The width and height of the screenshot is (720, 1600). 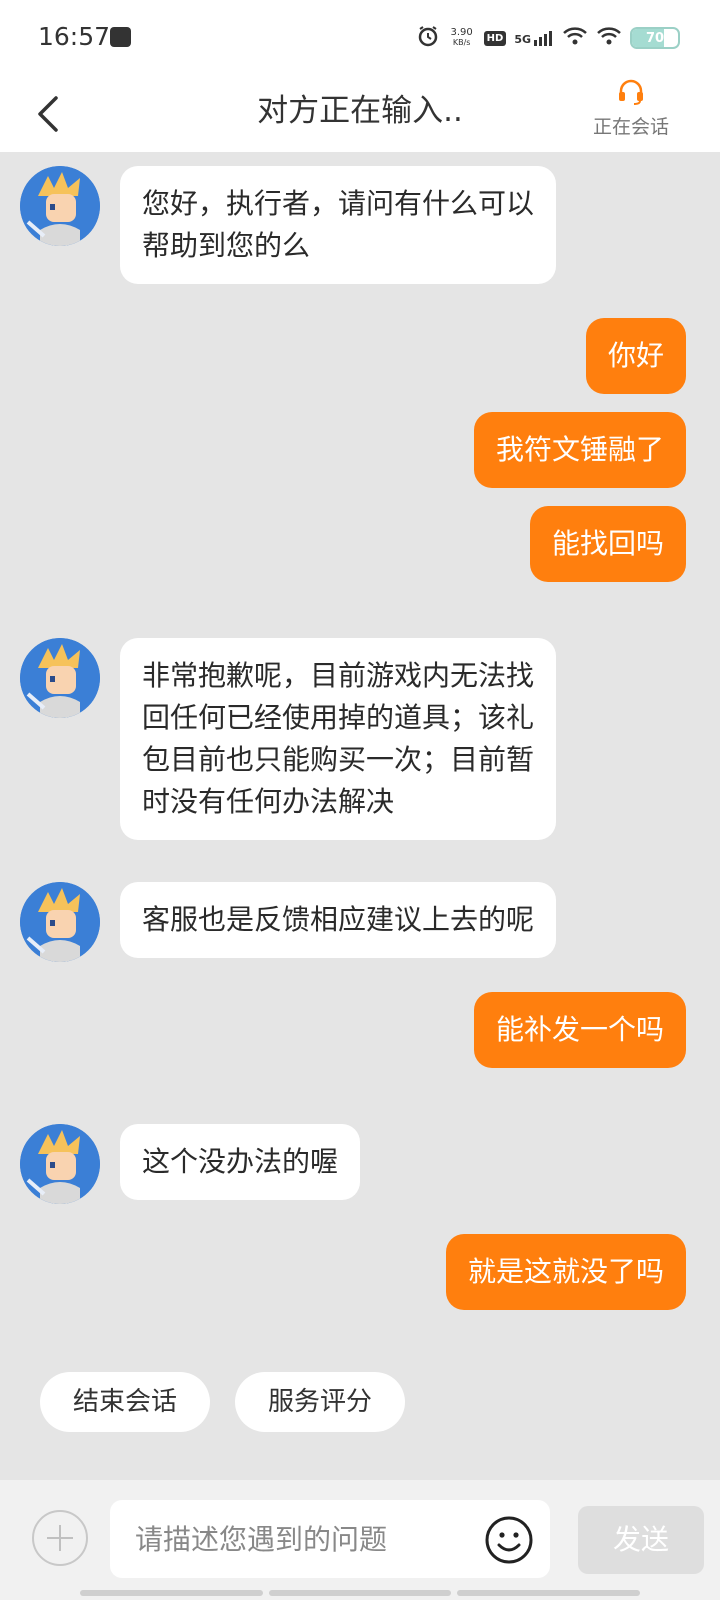 I want to click on user-message: 能找回吗, so click(x=607, y=544).